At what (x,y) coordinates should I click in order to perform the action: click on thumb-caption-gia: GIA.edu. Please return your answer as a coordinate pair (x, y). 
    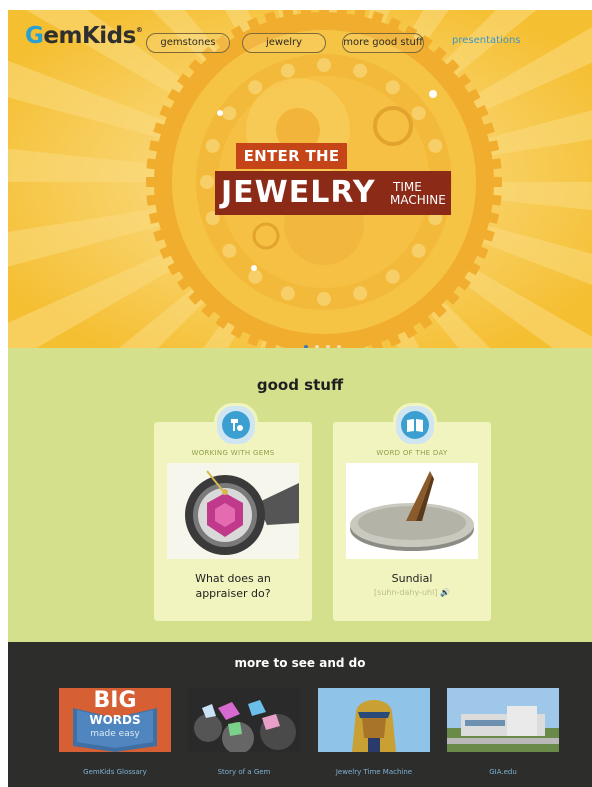
    Looking at the image, I should click on (503, 772).